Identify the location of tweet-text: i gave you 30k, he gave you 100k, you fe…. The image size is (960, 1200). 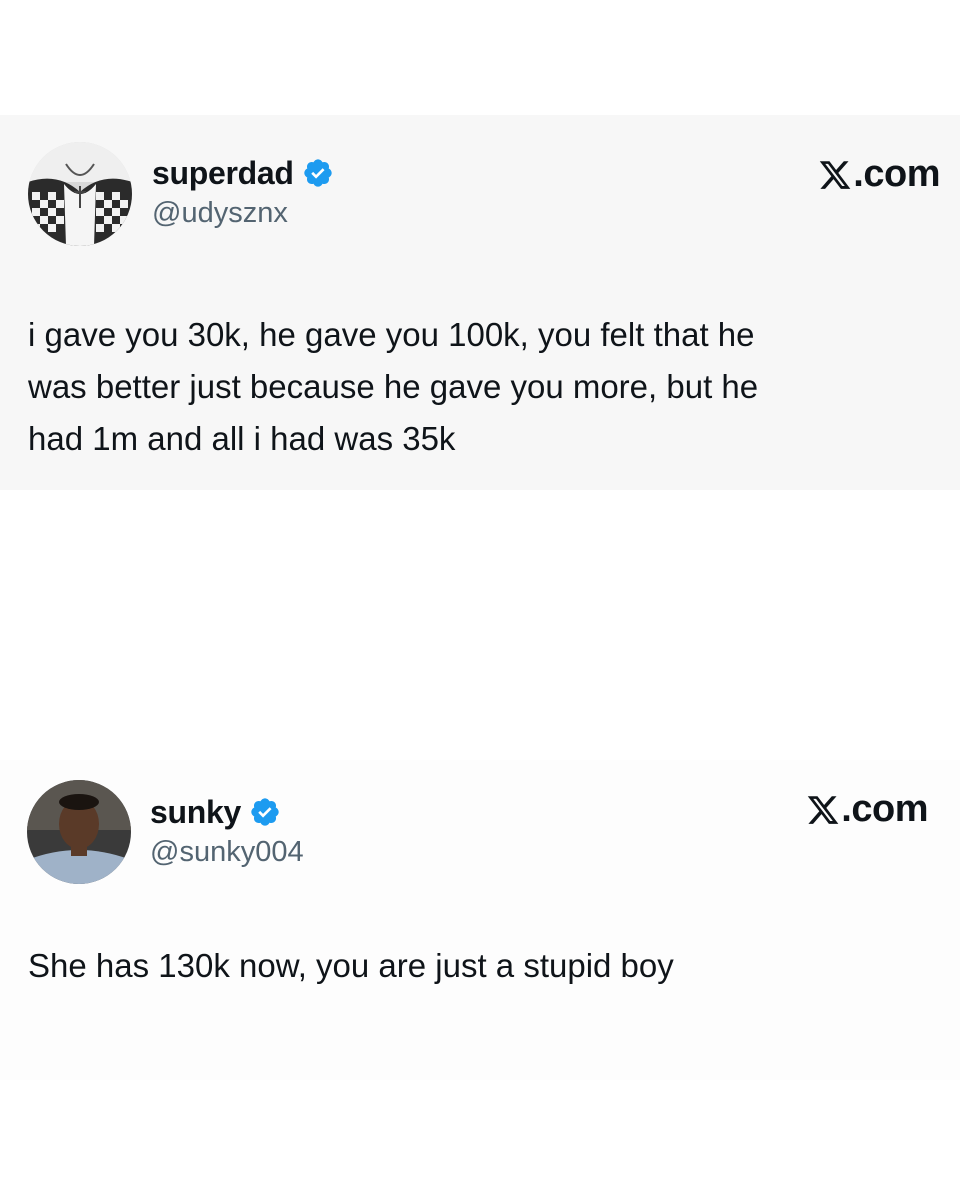
(393, 386).